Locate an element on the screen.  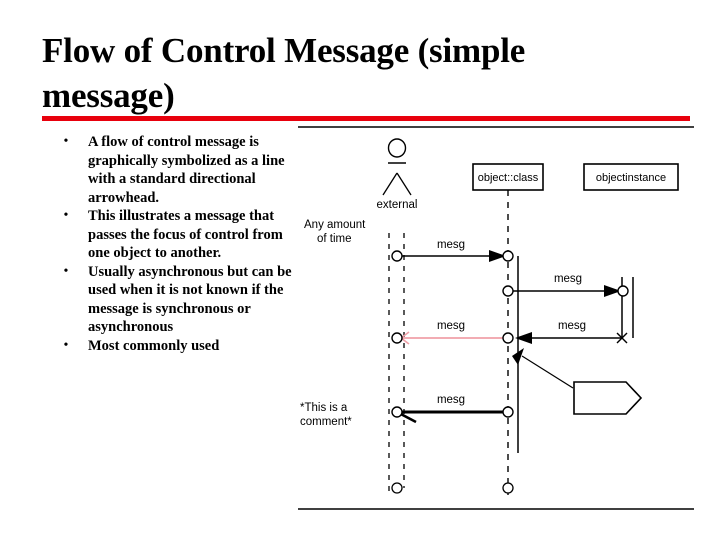
message-m2: mesg is located at coordinates (565, 285).